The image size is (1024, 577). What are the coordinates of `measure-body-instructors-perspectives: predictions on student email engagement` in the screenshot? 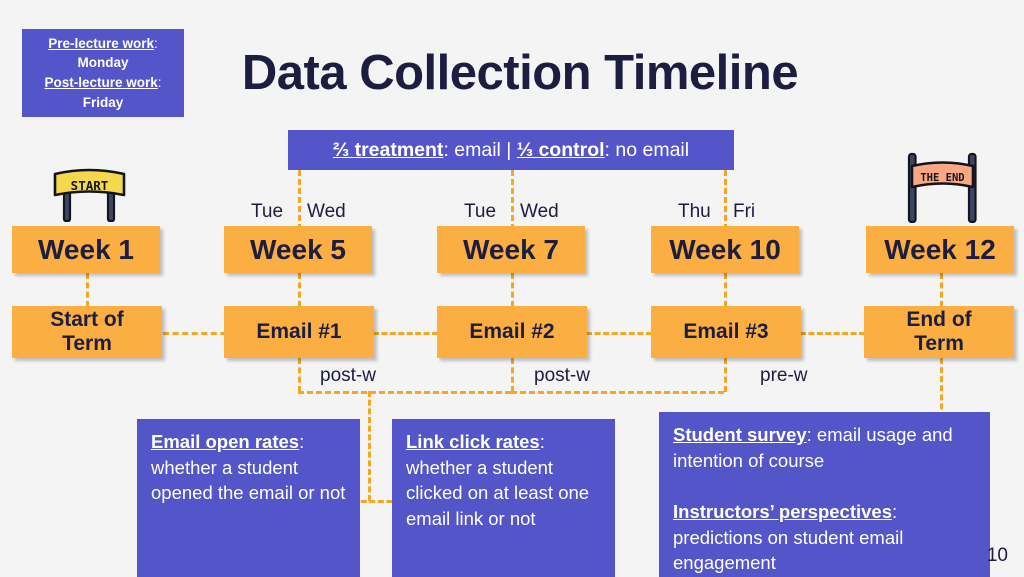 It's located at (788, 550).